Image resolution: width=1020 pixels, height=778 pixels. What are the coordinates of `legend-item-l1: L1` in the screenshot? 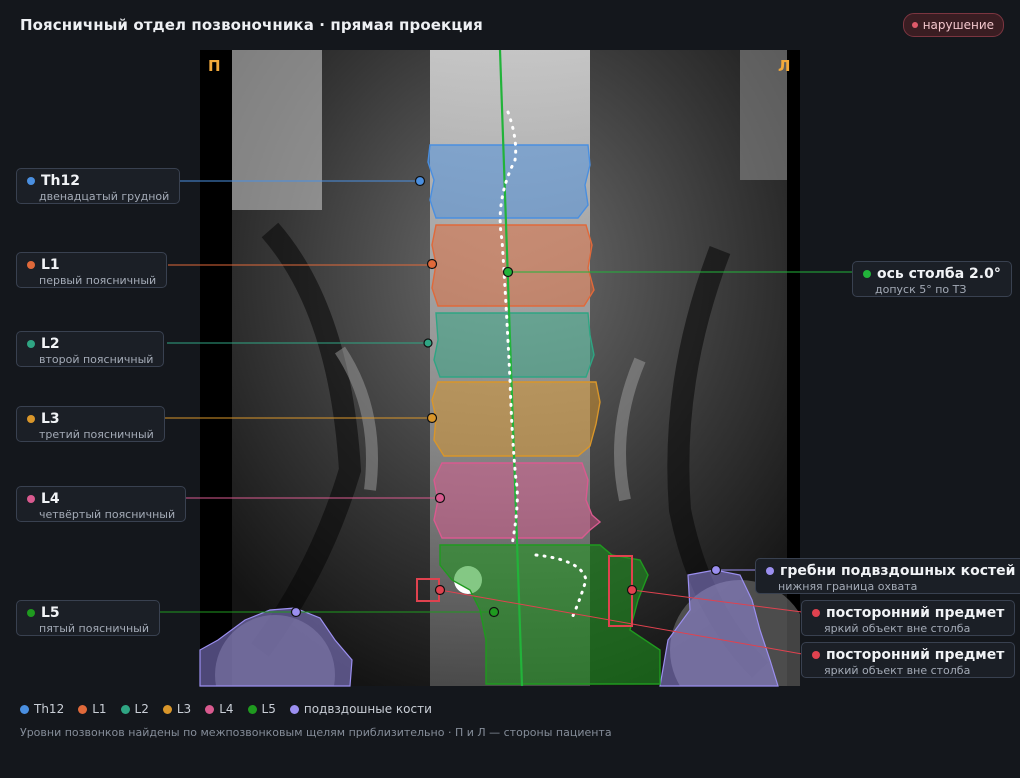 It's located at (92, 709).